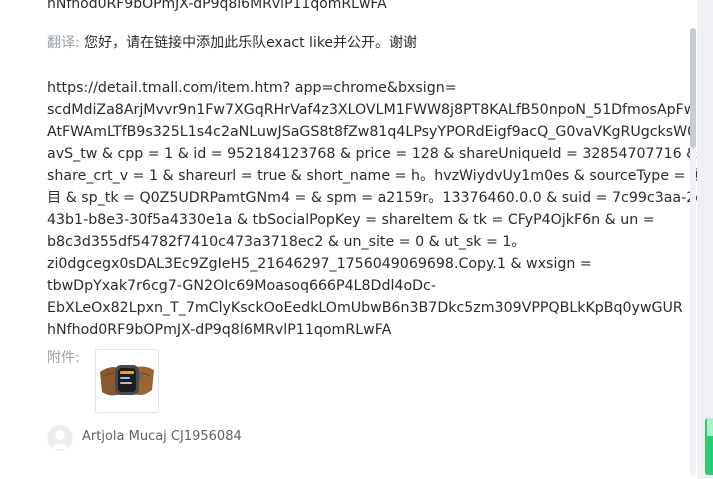 This screenshot has height=479, width=713. What do you see at coordinates (710, 427) in the screenshot?
I see `side-tab-highlight` at bounding box center [710, 427].